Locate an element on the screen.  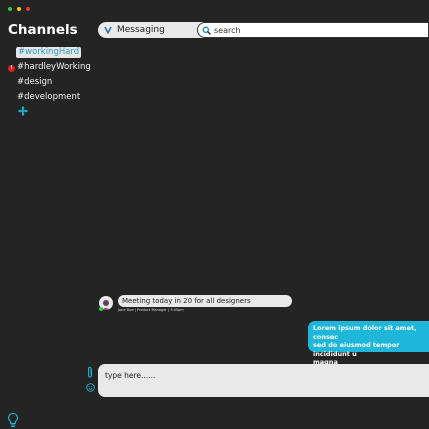
window-controls is located at coordinates (19, 9).